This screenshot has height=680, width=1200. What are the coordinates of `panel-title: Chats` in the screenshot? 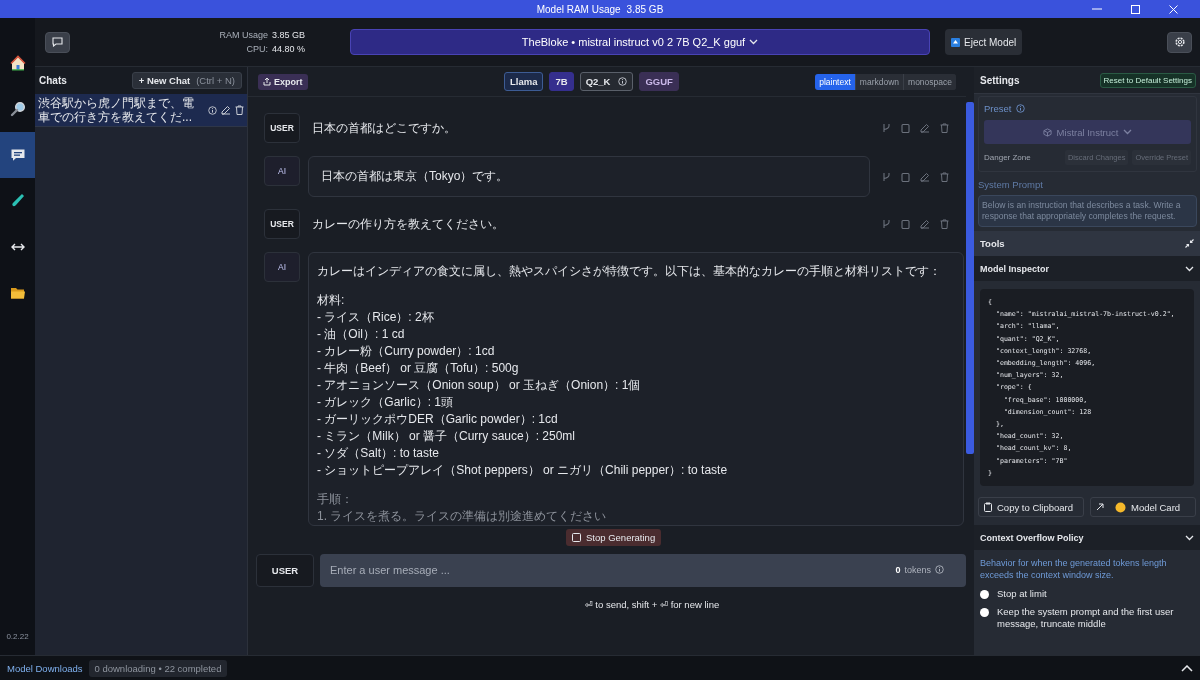 It's located at (53, 80).